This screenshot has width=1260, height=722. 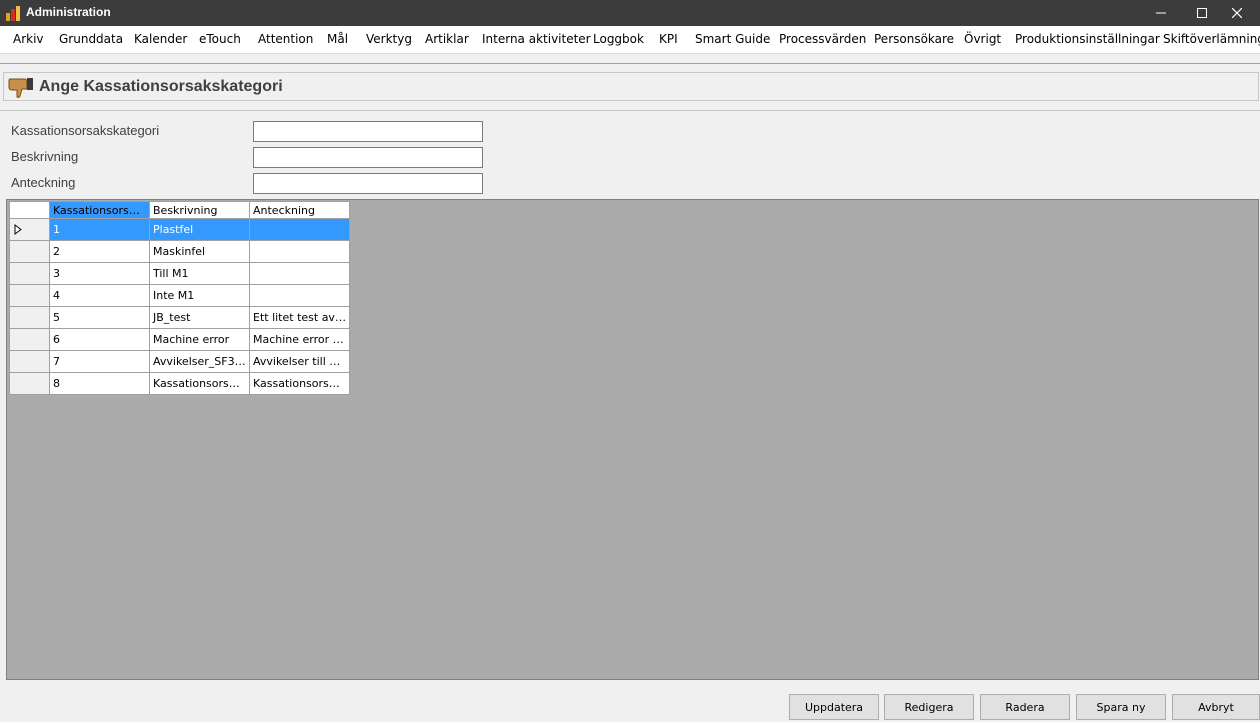 I want to click on table-row: 2 Maskinfel, so click(x=179, y=251).